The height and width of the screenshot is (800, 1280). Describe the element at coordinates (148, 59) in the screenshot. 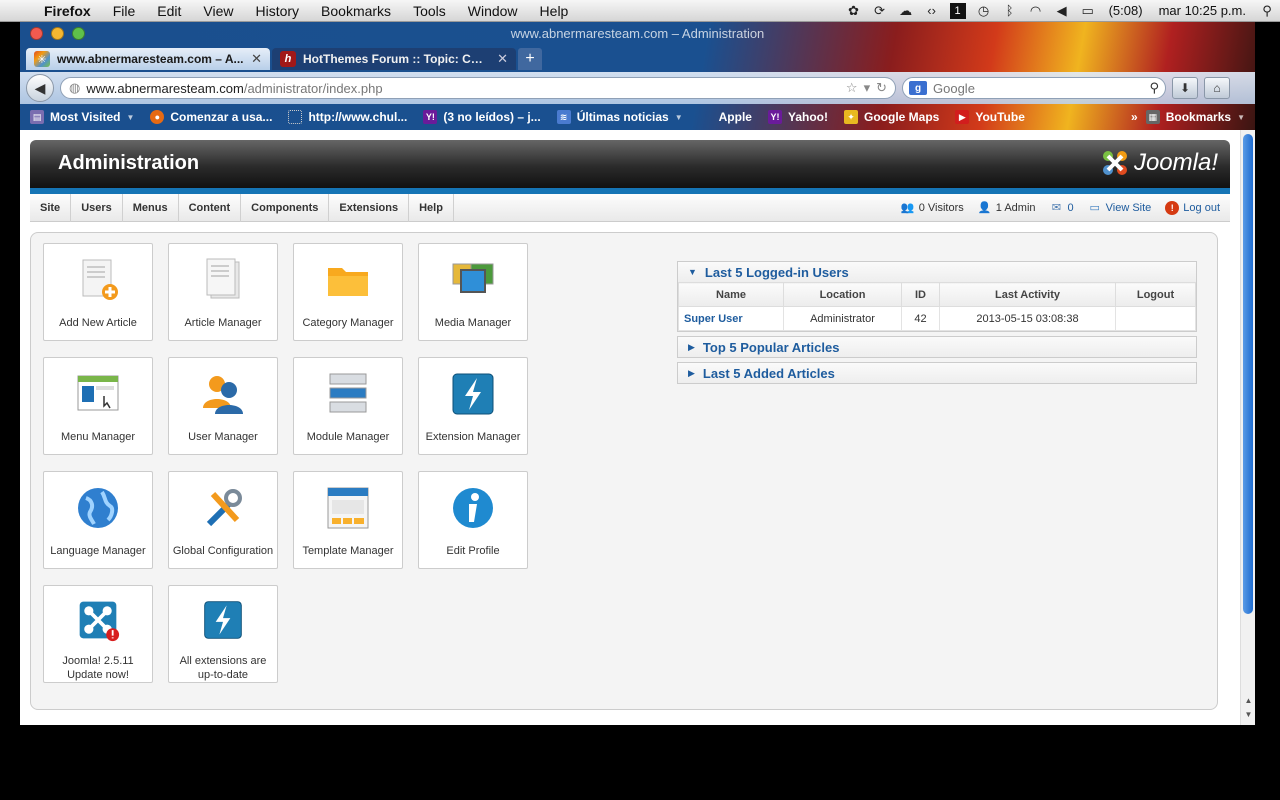

I see `tab-administration: ✳ www.abnermaresteam.com – A... ✕` at that location.